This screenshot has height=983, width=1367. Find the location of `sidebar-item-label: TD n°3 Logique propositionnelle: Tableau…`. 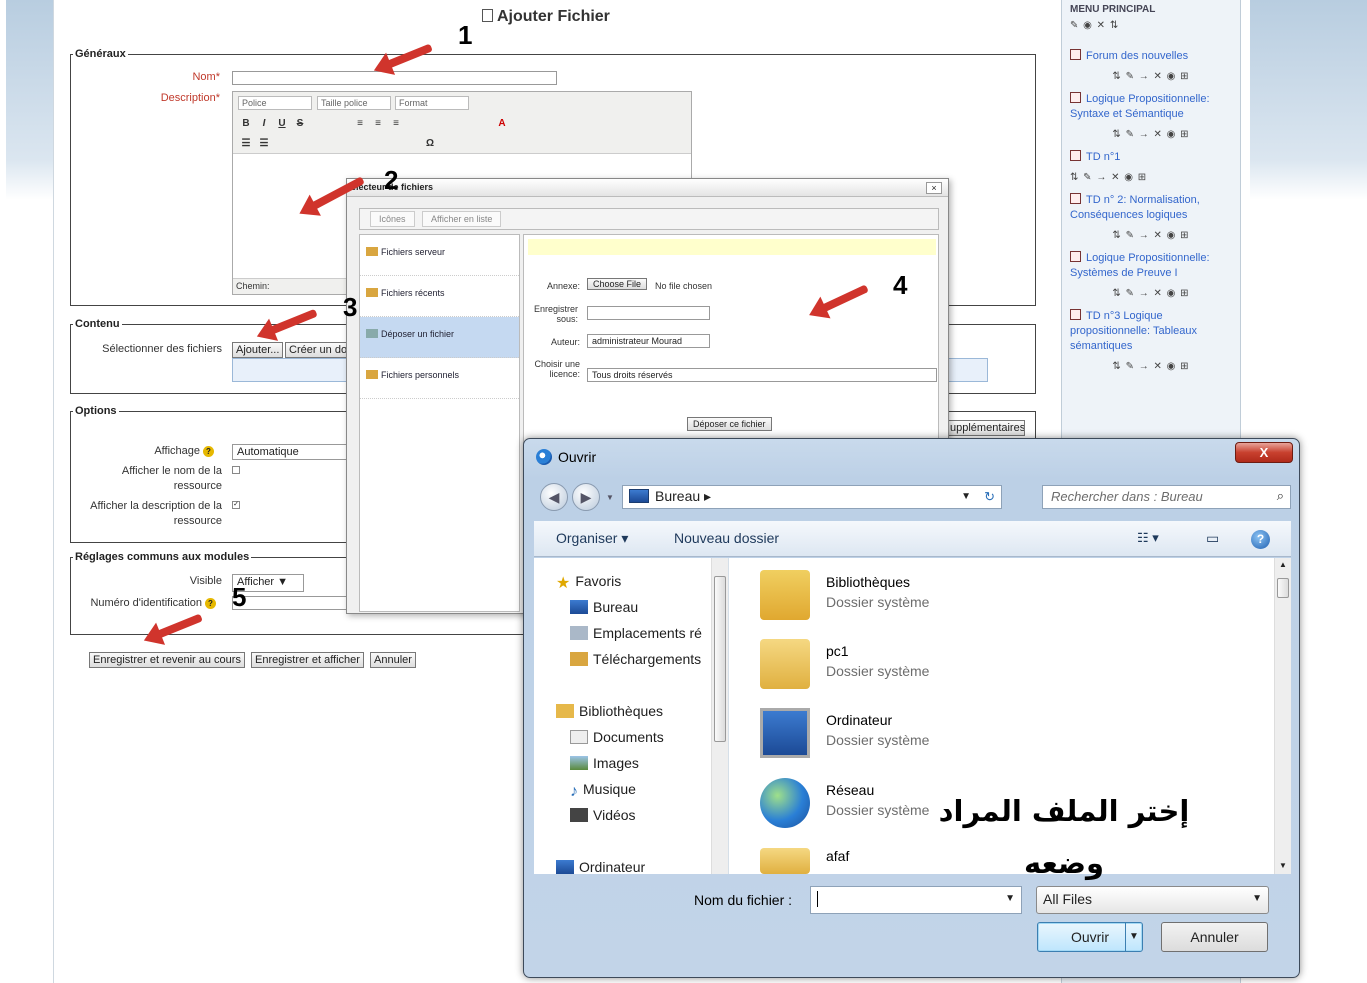

sidebar-item-label: TD n°3 Logique propositionnelle: Tableau… is located at coordinates (1133, 331).